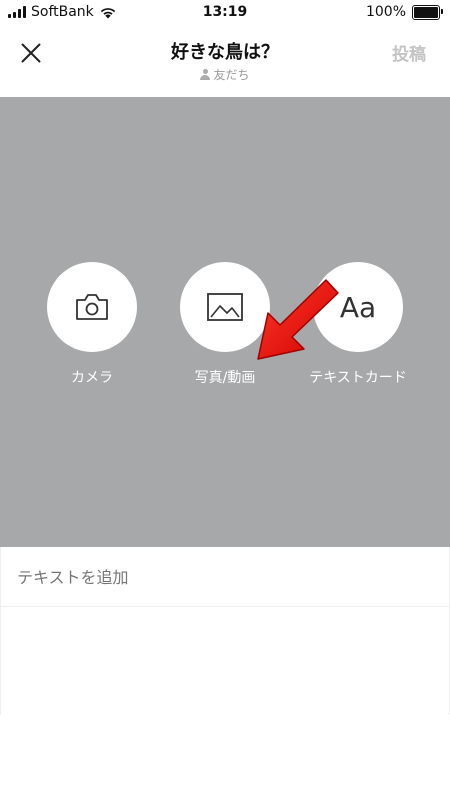 The height and width of the screenshot is (800, 450). Describe the element at coordinates (225, 13) in the screenshot. I see `status-bar: SoftBank 13:19 100%` at that location.